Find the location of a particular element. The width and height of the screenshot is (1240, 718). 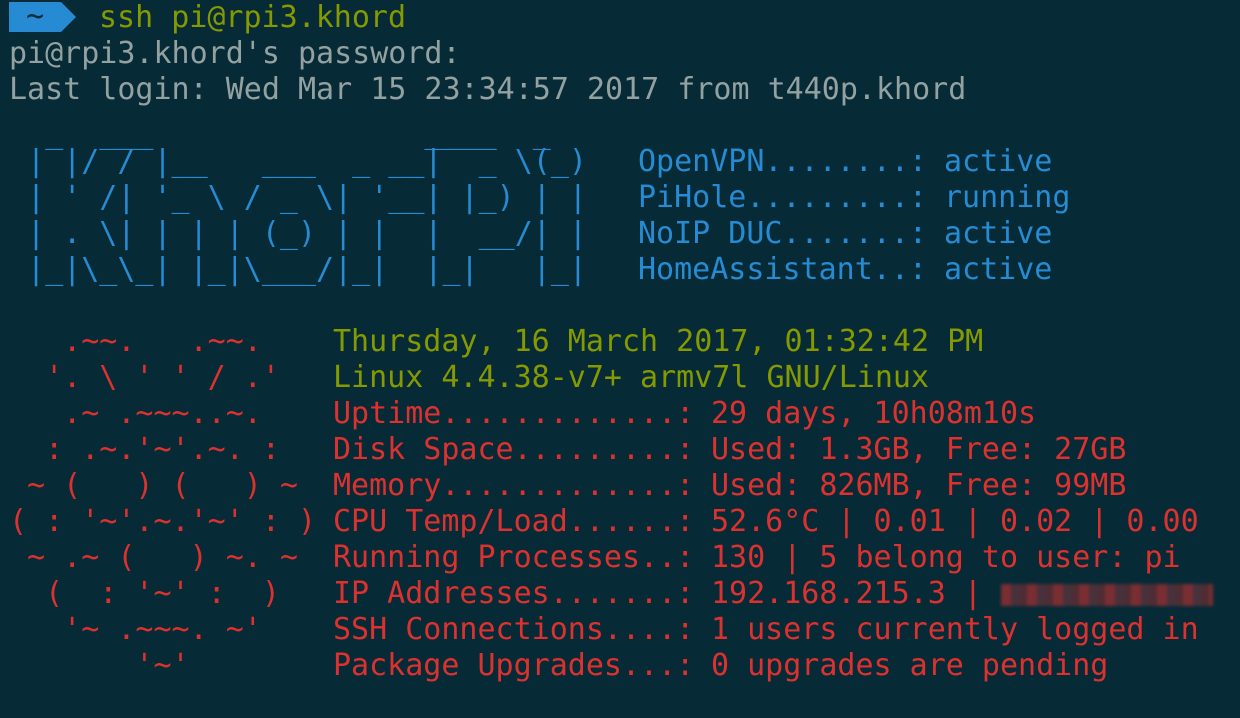

stat-label: Package Upgrades...: is located at coordinates (514, 665).